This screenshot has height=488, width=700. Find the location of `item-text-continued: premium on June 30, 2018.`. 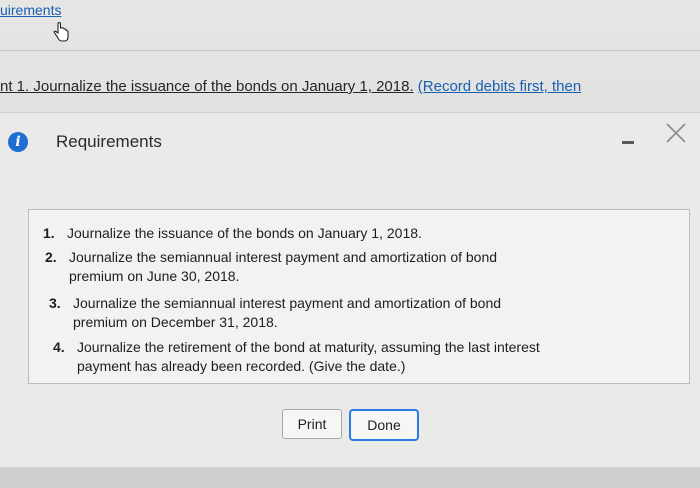

item-text-continued: premium on June 30, 2018. is located at coordinates (154, 276).